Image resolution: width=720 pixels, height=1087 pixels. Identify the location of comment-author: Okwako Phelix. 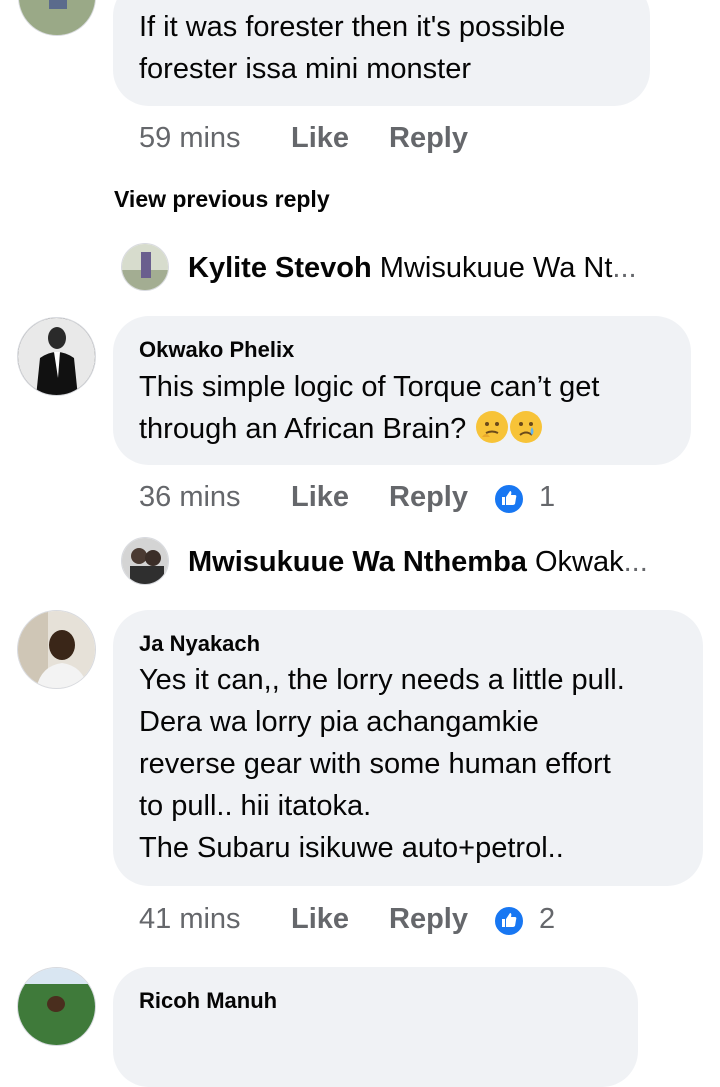
(216, 350).